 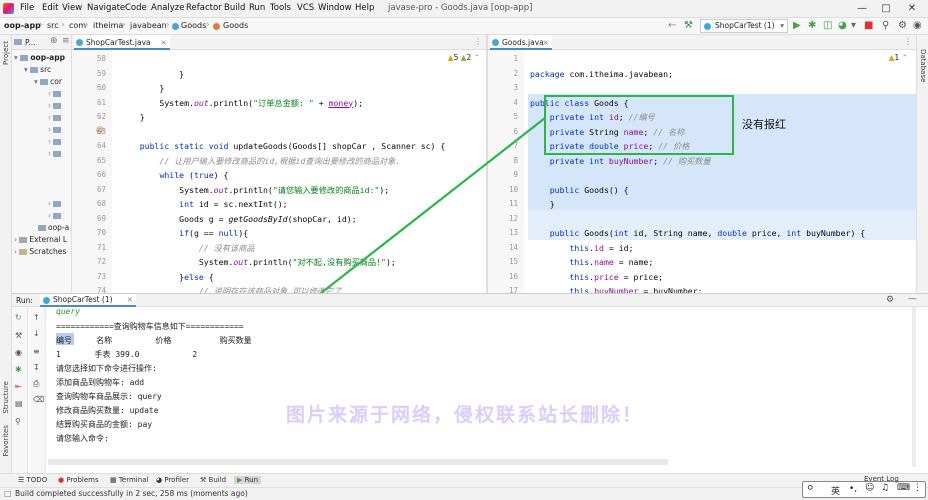 I want to click on target-icon: ⊕, so click(x=54, y=41).